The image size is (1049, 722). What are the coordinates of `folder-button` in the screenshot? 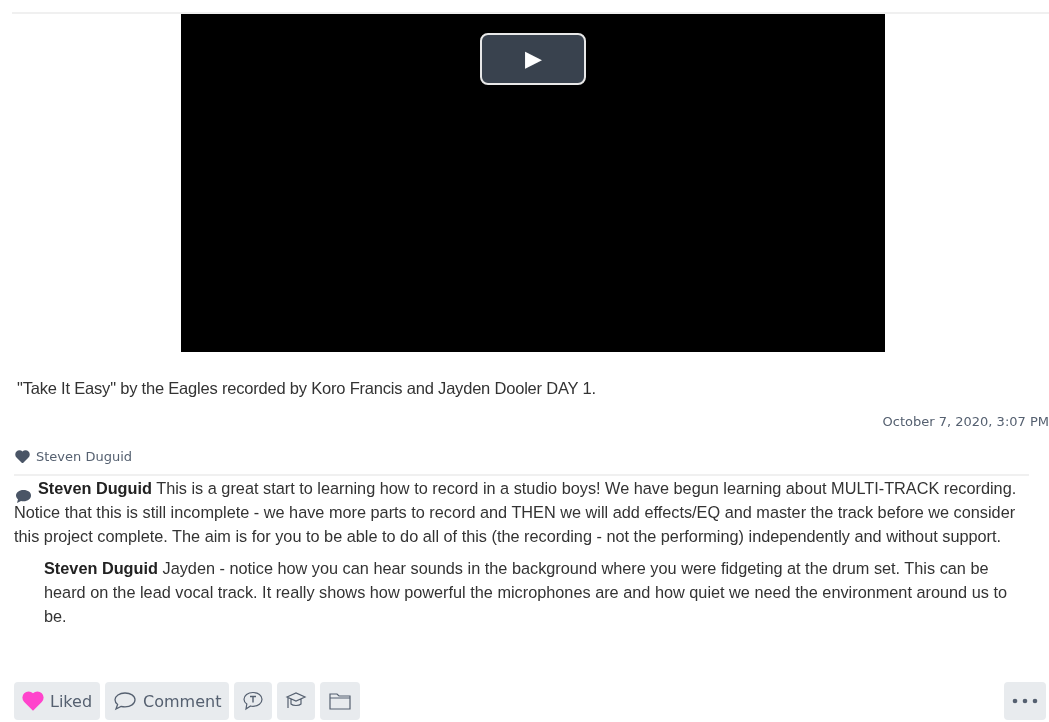 It's located at (340, 701).